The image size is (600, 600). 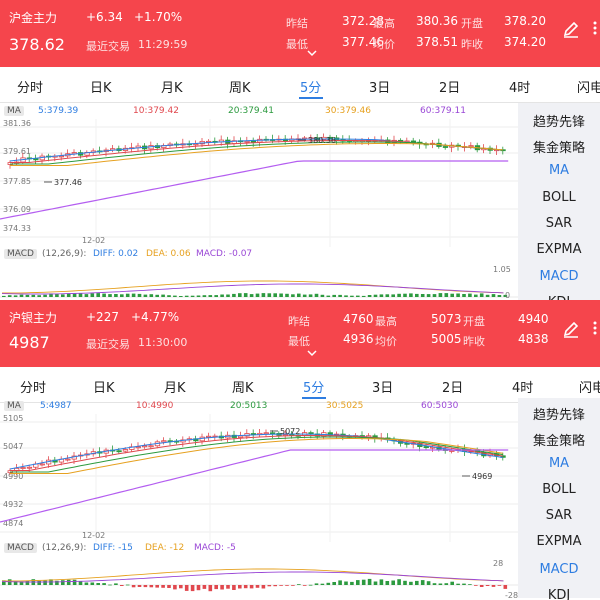 I want to click on macd-chart: 28 -28, so click(x=259, y=577).